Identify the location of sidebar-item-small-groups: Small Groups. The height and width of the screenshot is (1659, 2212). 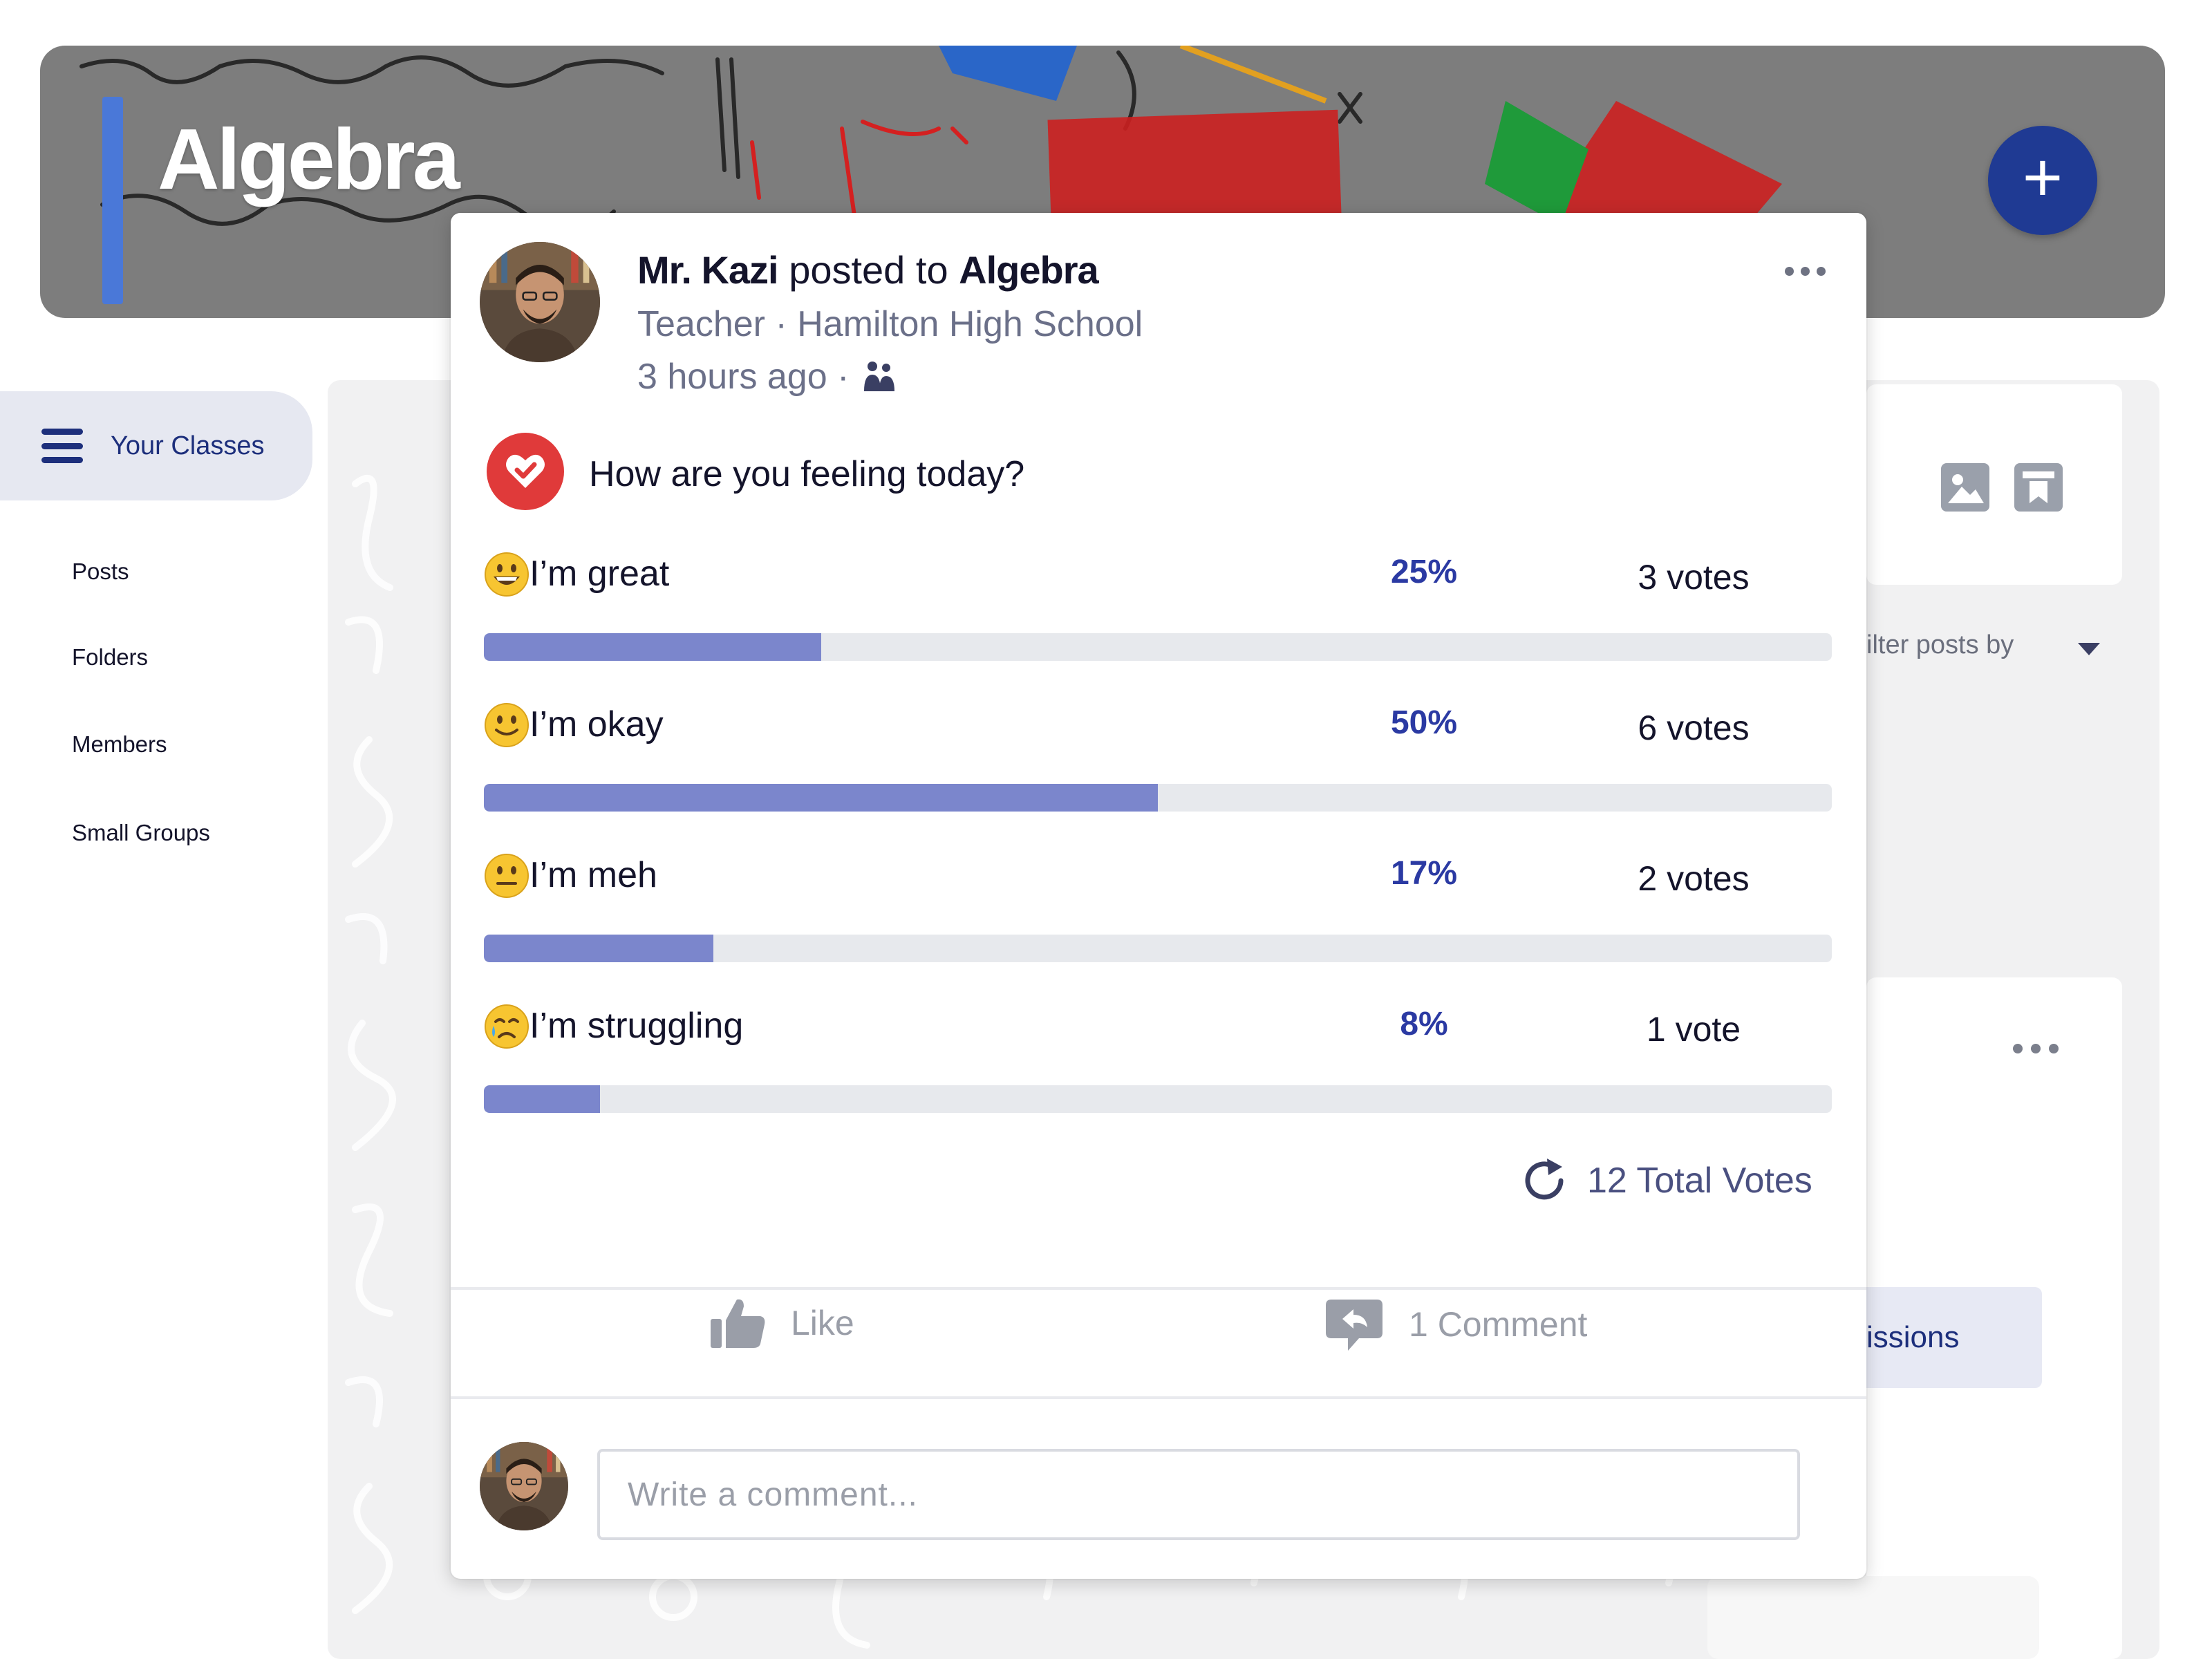
(141, 833).